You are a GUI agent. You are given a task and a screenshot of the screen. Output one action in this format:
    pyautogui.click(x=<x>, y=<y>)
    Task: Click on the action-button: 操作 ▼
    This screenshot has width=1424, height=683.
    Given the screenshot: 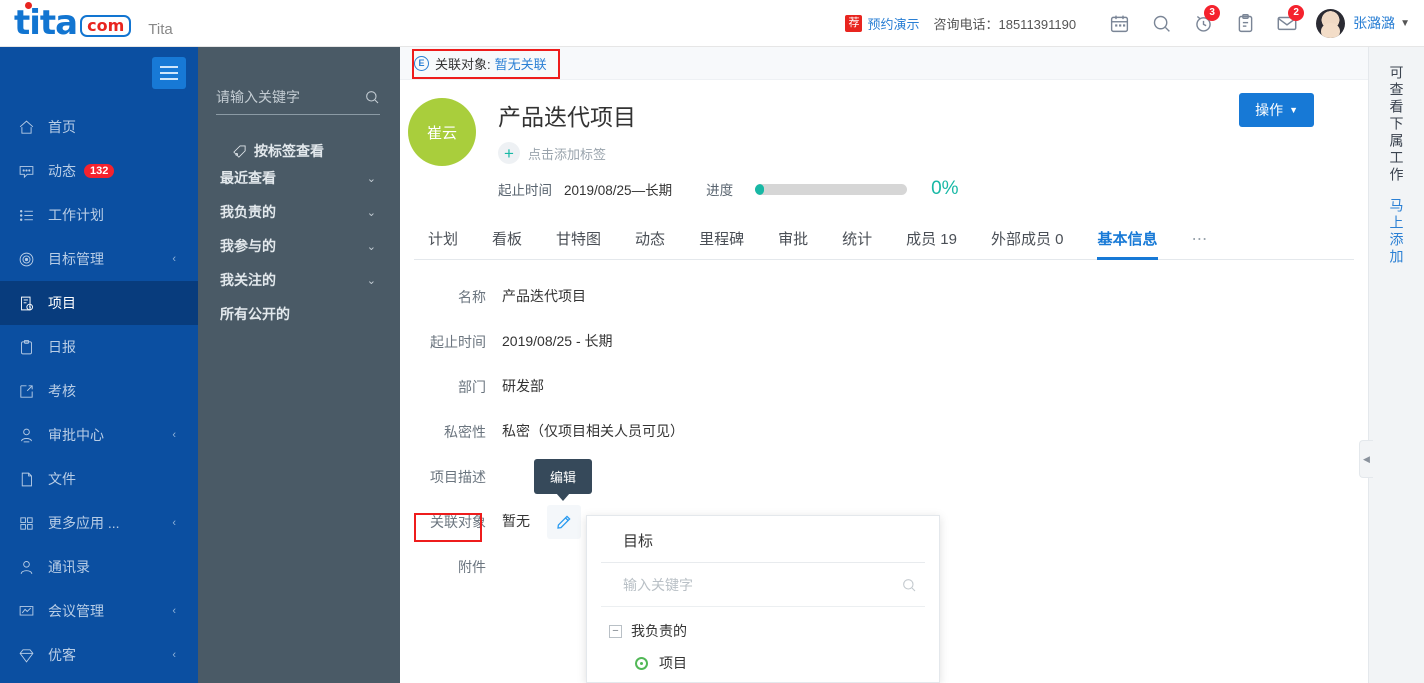 What is the action you would take?
    pyautogui.click(x=1276, y=110)
    